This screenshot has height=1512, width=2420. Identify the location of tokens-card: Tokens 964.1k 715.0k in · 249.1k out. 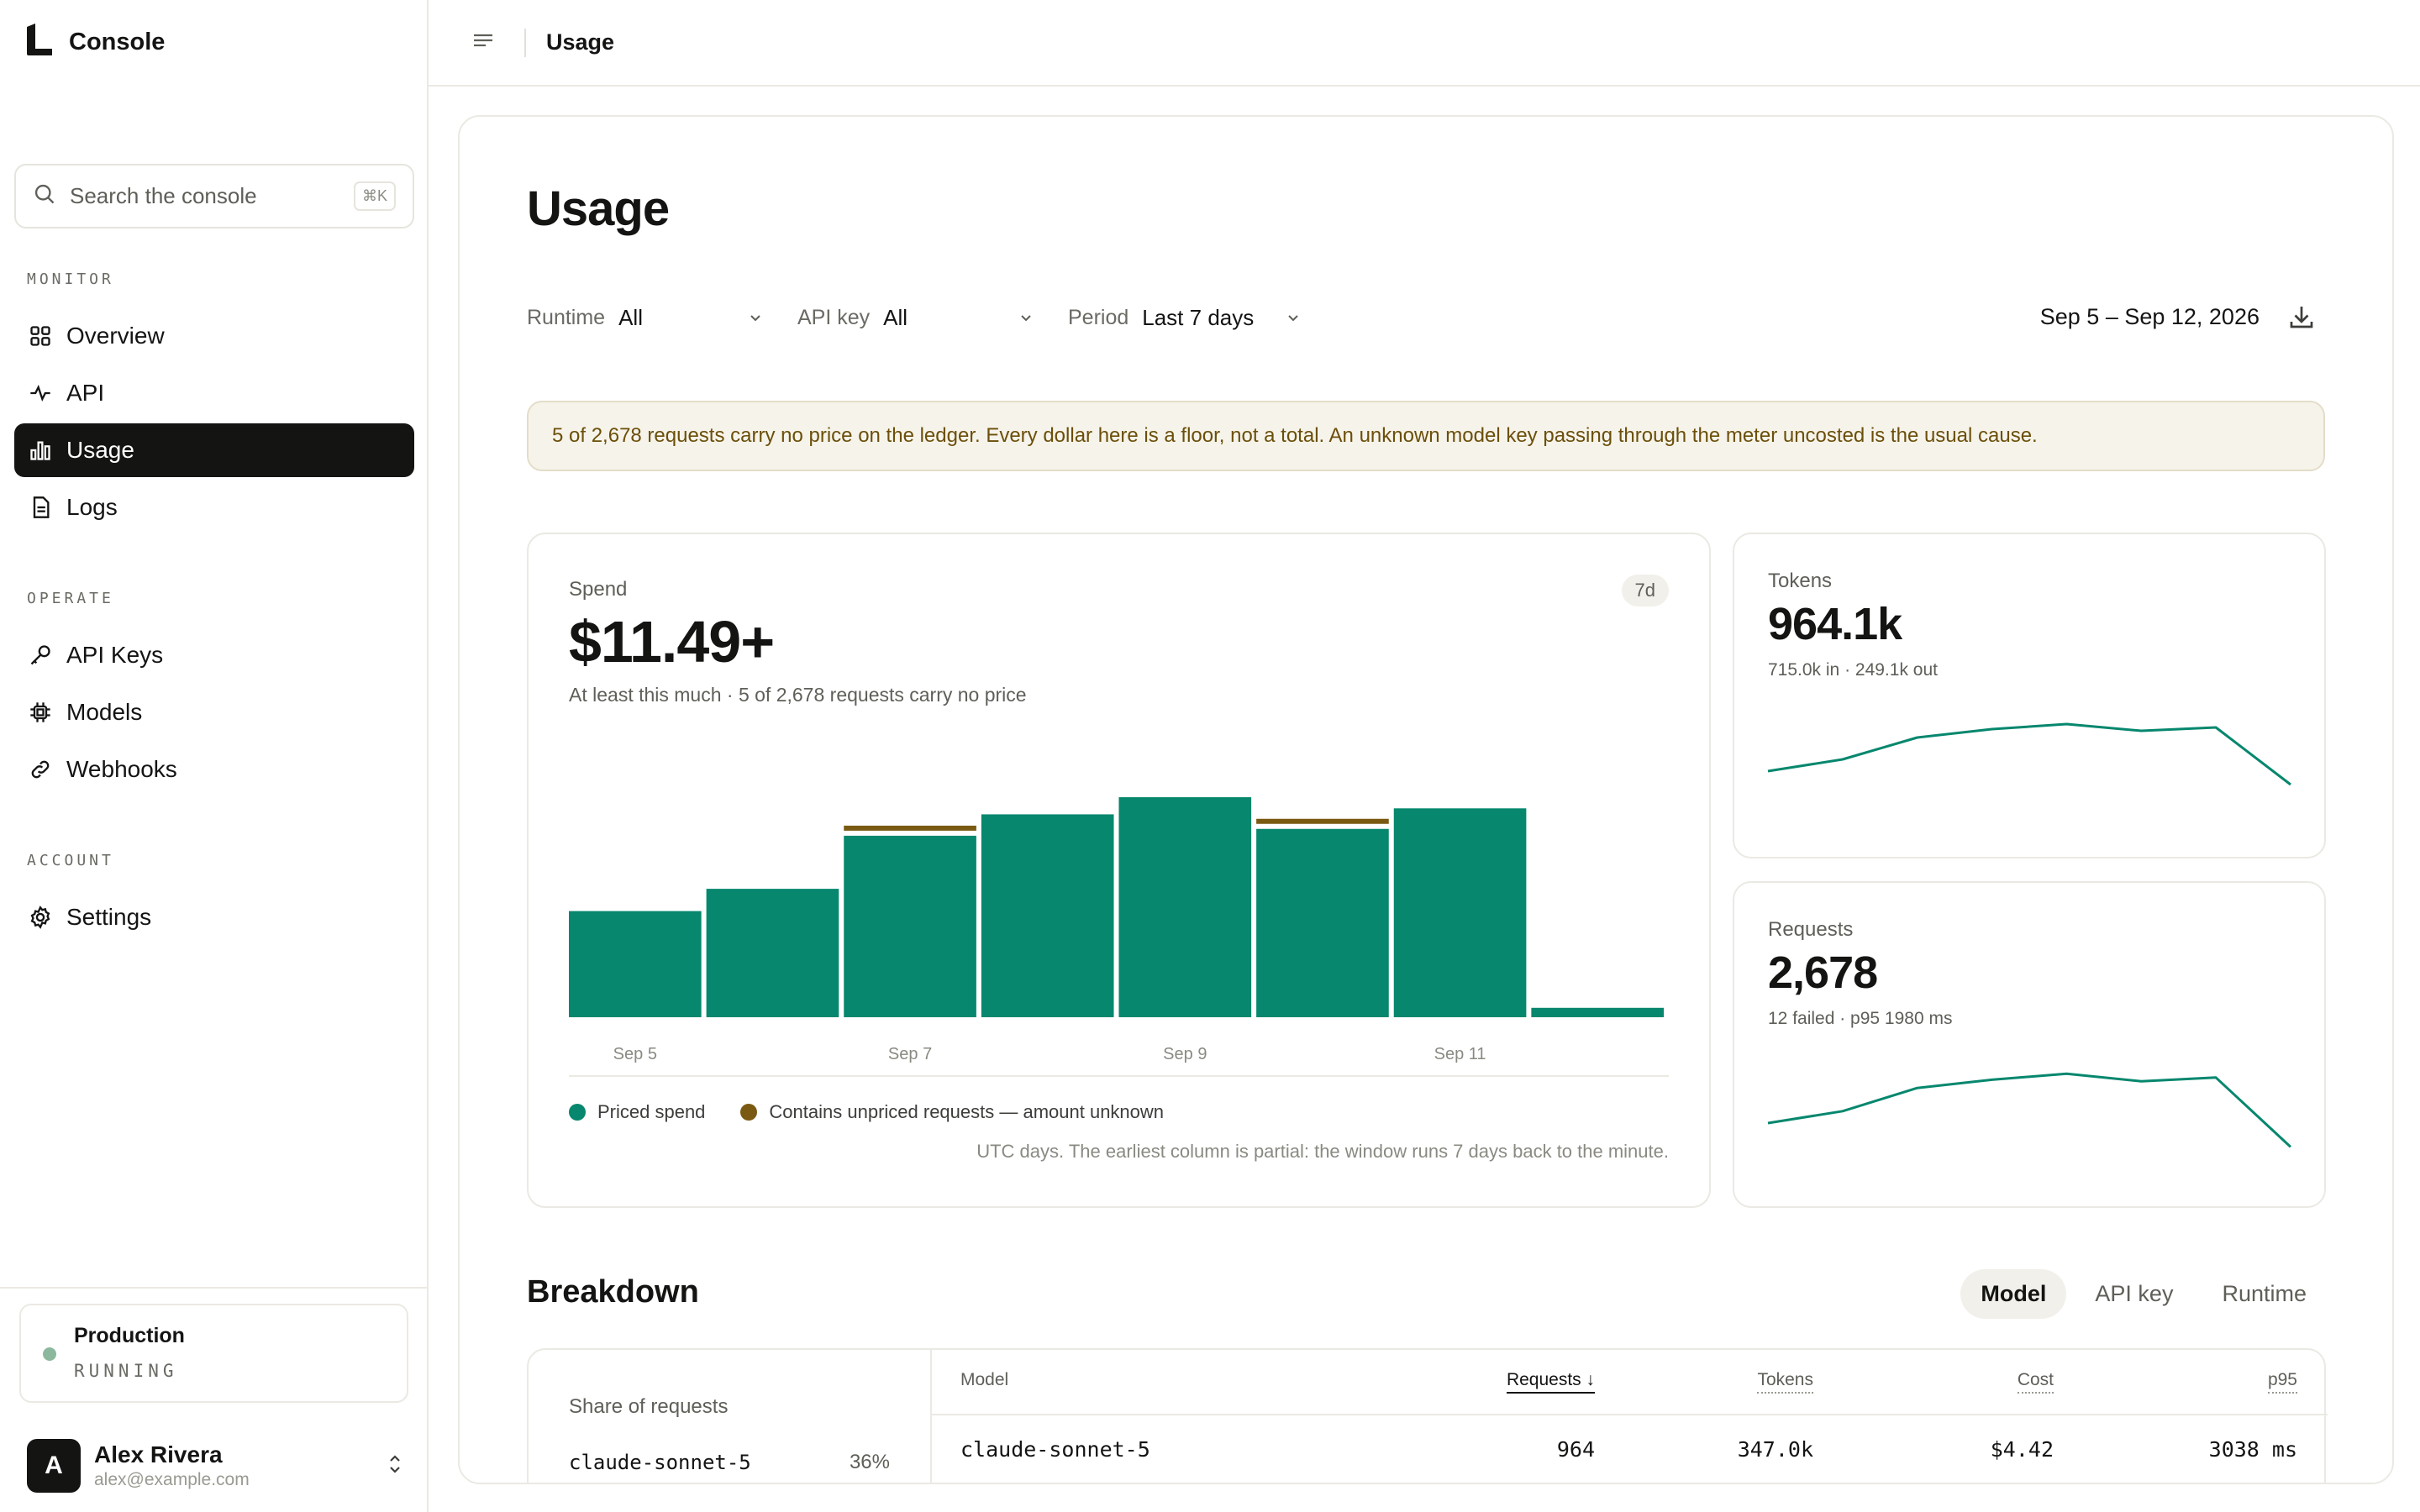
(2030, 695).